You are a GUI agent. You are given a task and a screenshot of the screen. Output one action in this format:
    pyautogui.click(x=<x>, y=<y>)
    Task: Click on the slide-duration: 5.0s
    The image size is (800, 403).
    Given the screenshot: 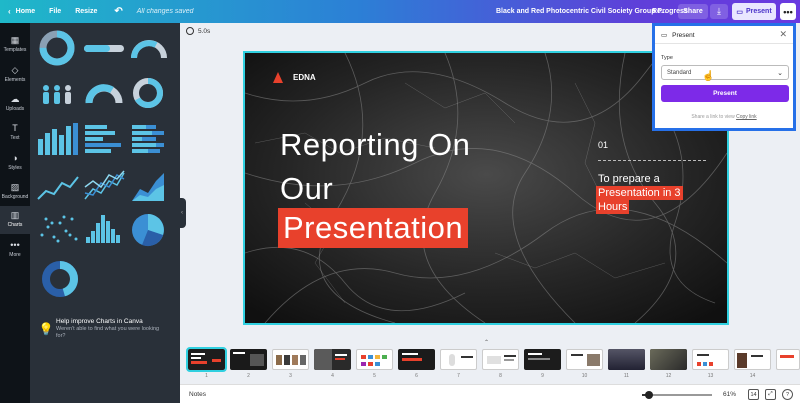 What is the action you would take?
    pyautogui.click(x=198, y=31)
    